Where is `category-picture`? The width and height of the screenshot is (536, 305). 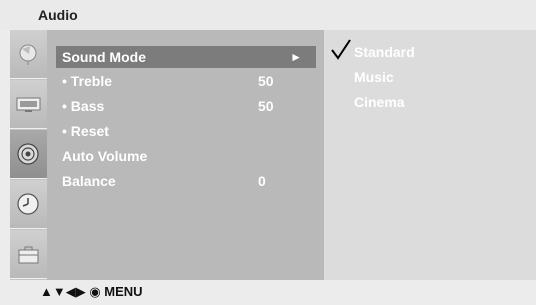 category-picture is located at coordinates (28, 104).